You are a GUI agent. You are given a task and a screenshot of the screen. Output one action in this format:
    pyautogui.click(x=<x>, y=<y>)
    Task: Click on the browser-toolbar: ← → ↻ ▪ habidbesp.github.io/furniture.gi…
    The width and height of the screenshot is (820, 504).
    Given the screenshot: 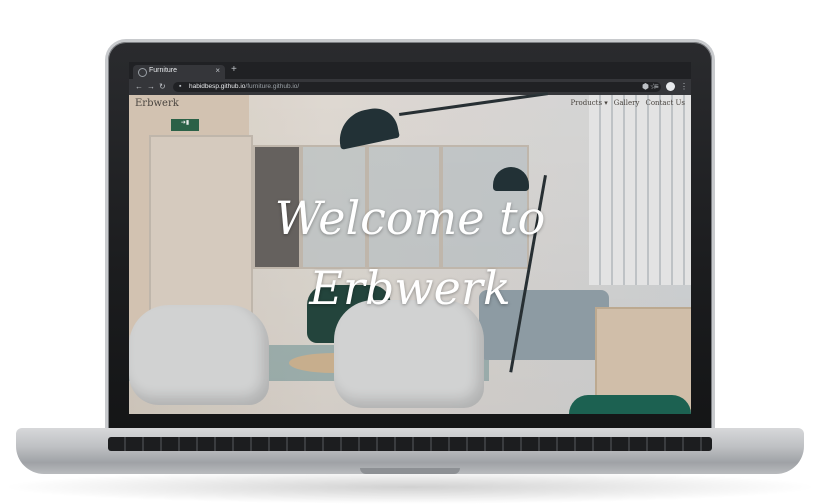 What is the action you would take?
    pyautogui.click(x=410, y=87)
    